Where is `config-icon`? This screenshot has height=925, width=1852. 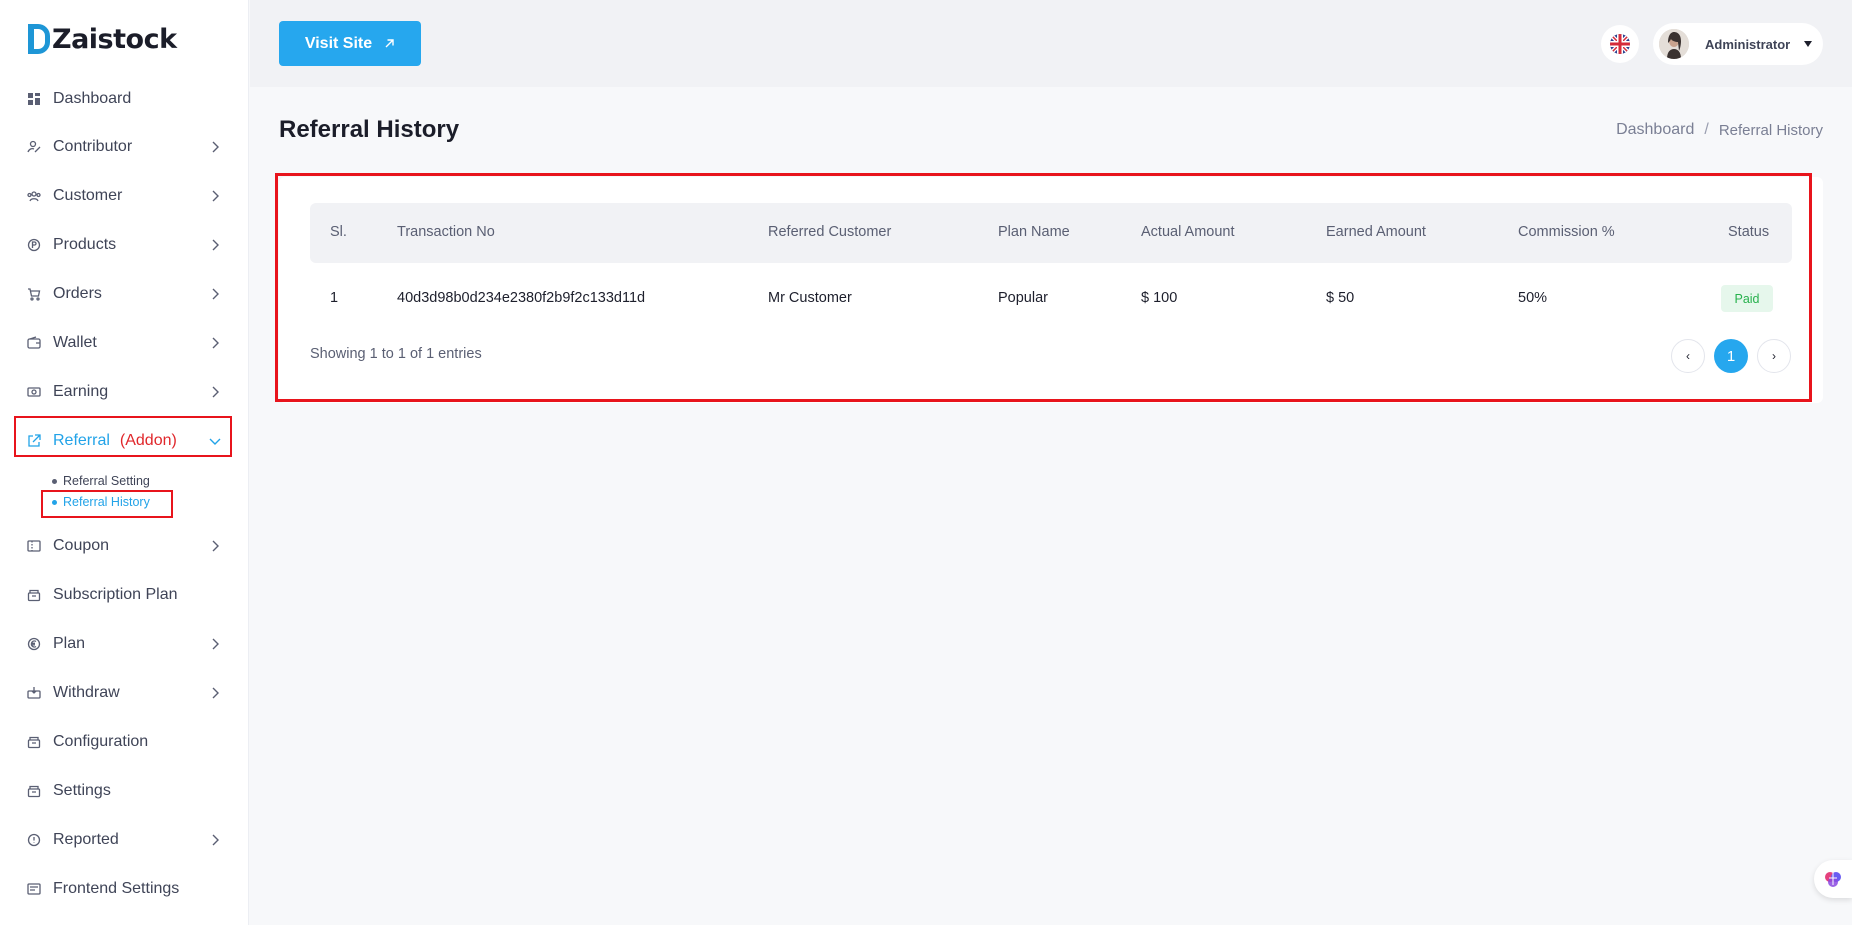 config-icon is located at coordinates (34, 742).